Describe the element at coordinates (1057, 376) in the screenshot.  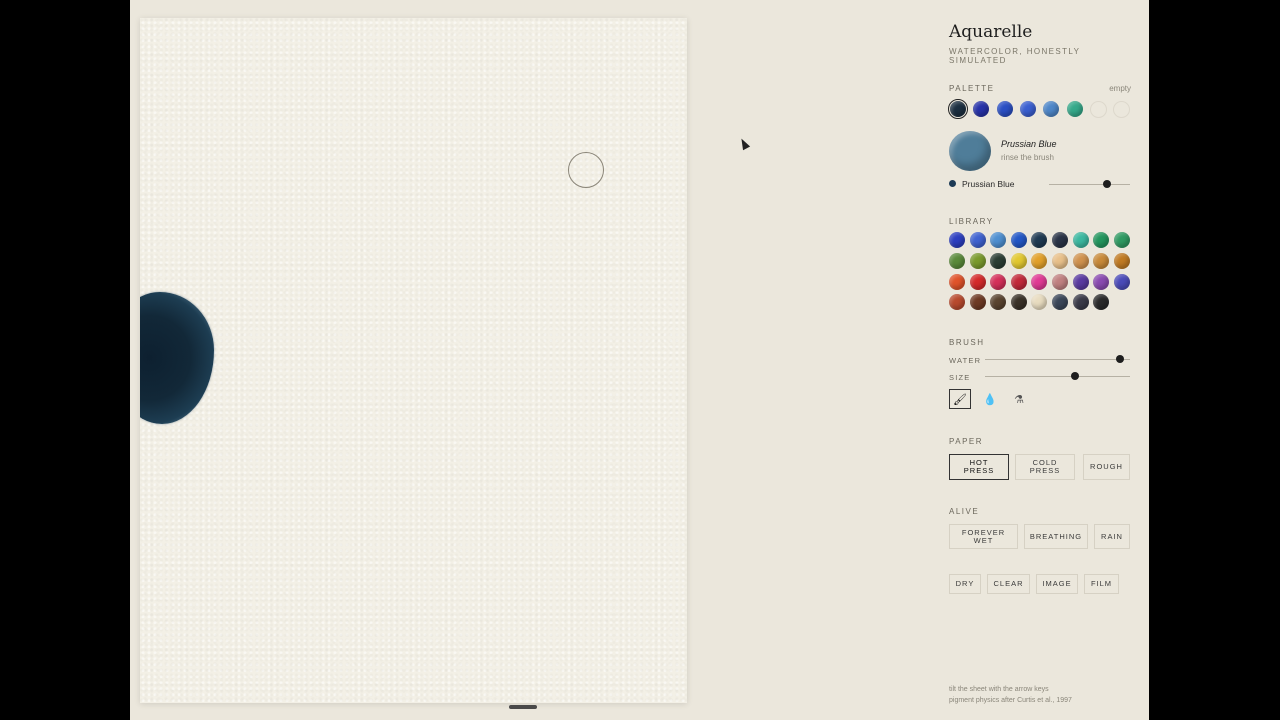
I see `size-slider` at that location.